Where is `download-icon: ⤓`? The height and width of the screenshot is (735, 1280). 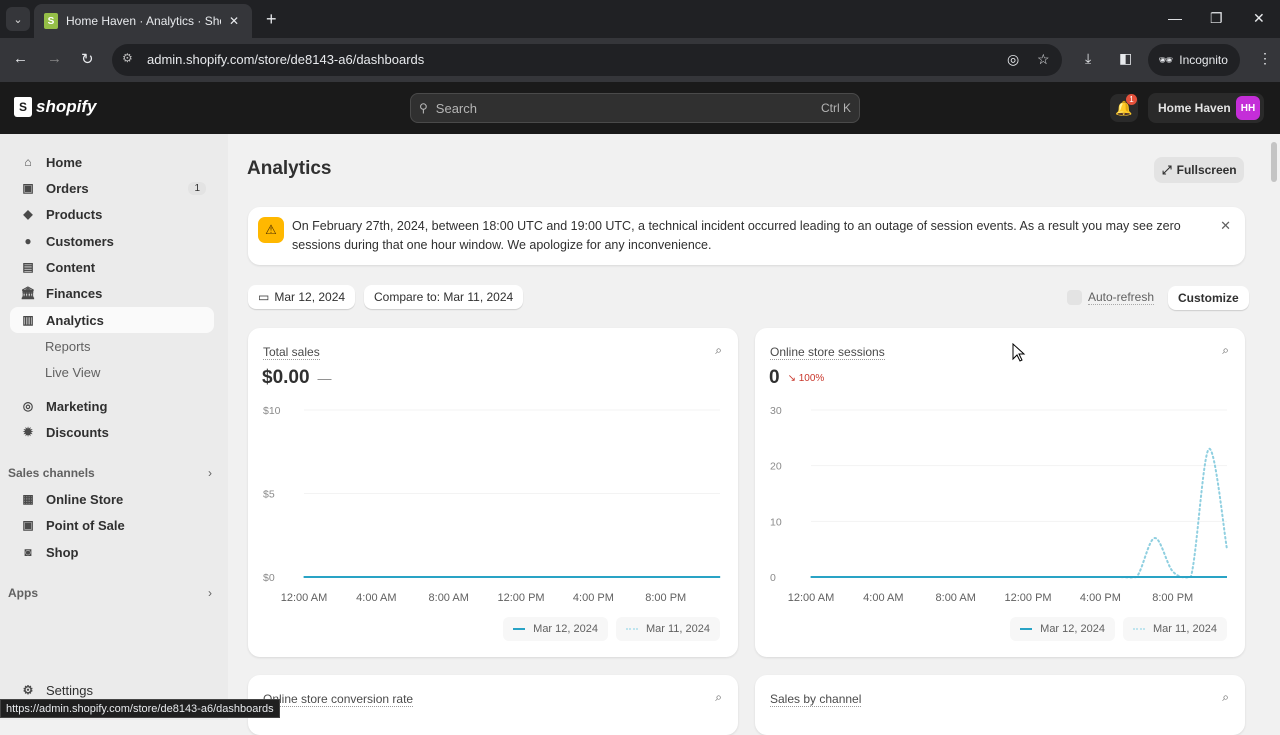
download-icon: ⤓ is located at coordinates (1088, 58).